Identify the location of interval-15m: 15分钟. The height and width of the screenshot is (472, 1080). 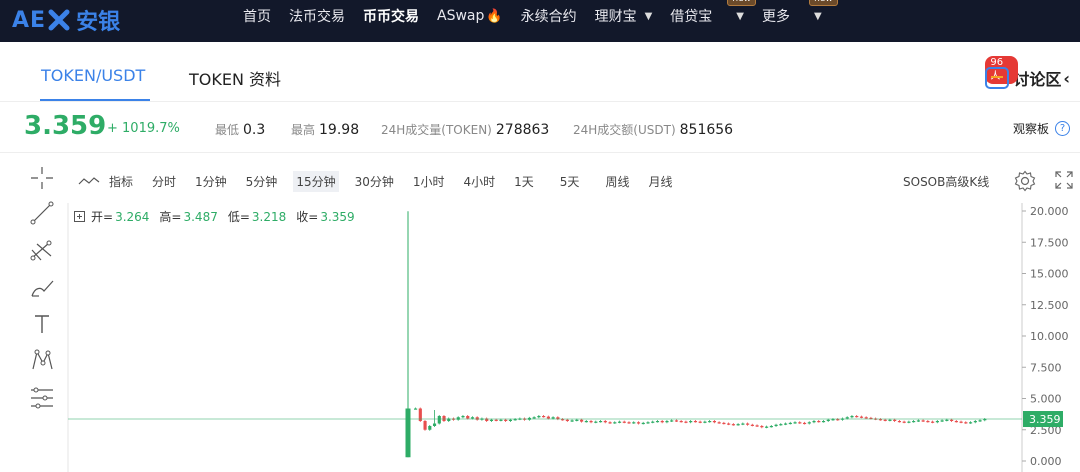
(316, 181).